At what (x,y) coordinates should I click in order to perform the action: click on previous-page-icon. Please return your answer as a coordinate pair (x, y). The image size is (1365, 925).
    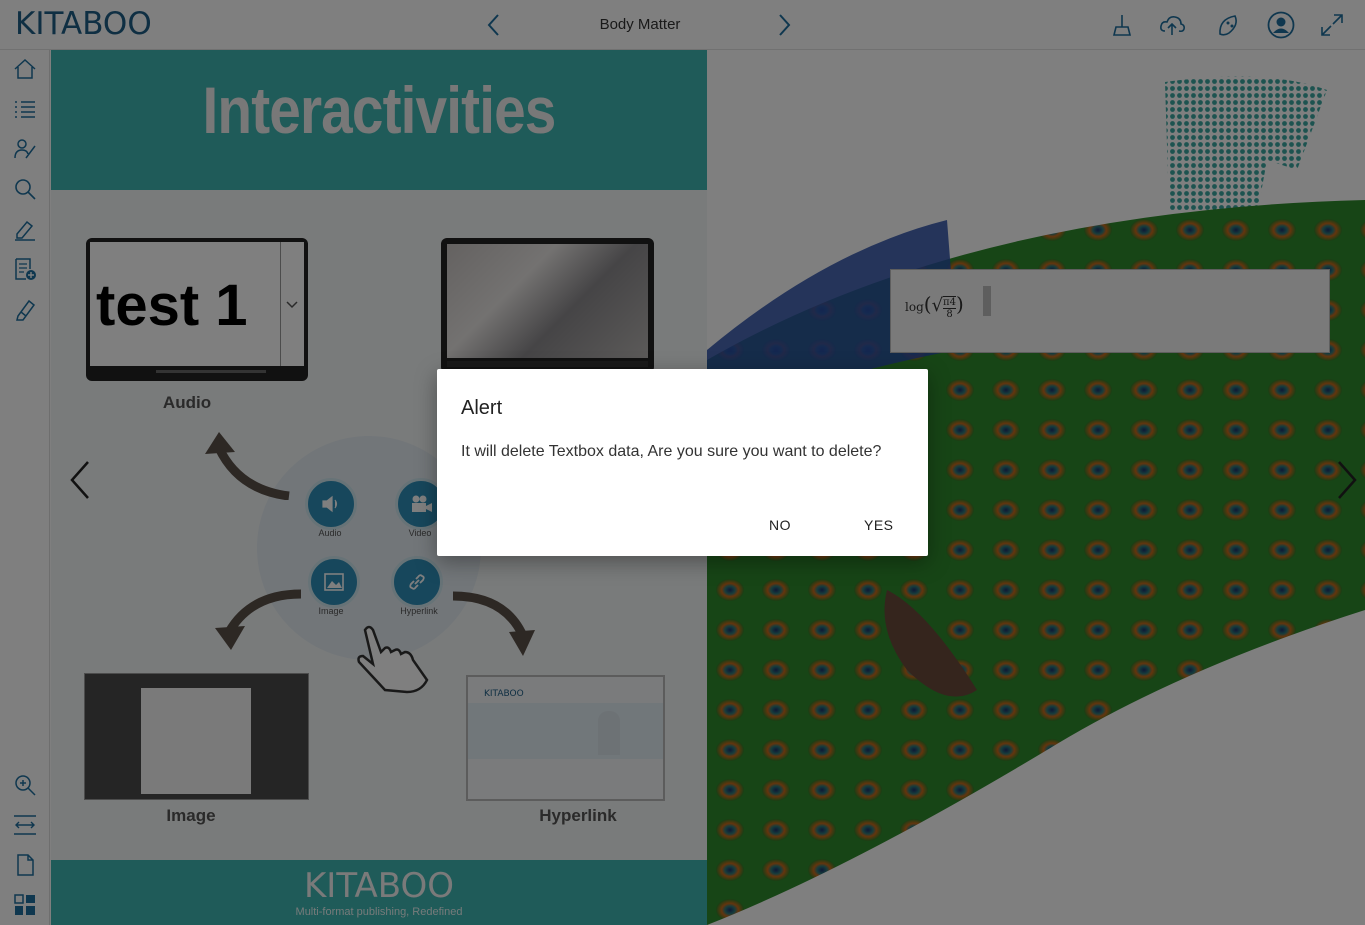
    Looking at the image, I should click on (81, 480).